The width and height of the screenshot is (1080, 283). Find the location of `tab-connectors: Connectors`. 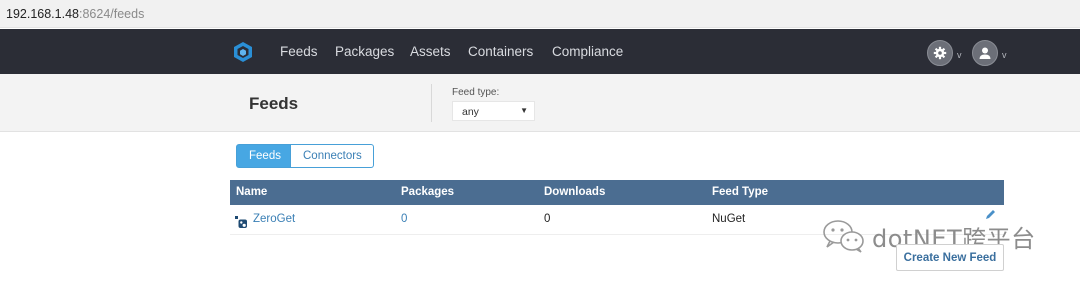

tab-connectors: Connectors is located at coordinates (332, 156).